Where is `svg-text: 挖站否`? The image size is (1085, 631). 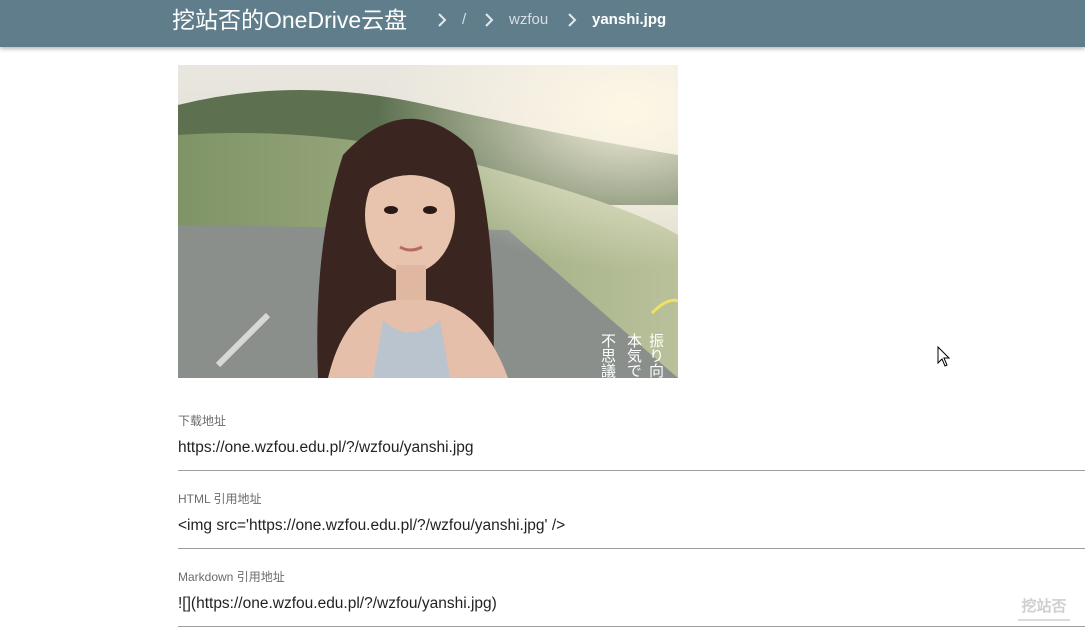
svg-text: 挖站否 is located at coordinates (1043, 606).